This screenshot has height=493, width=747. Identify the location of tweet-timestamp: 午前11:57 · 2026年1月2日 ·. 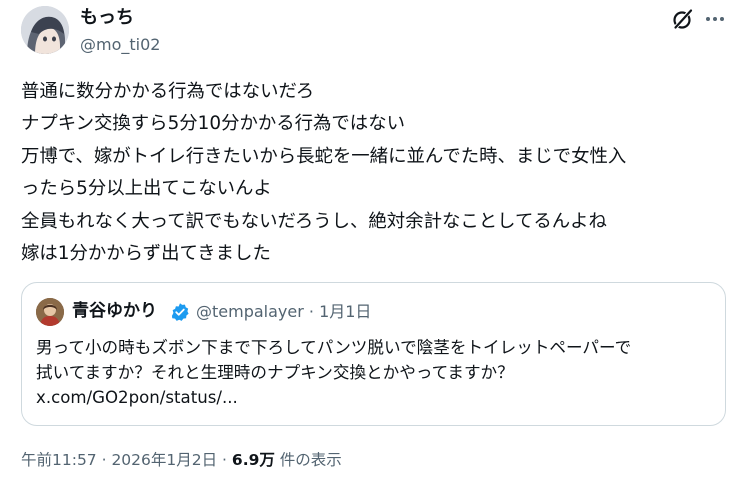
(126, 460).